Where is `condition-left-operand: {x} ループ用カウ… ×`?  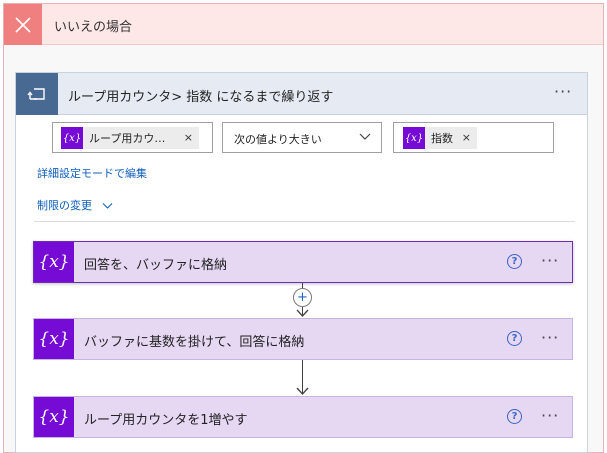
condition-left-operand: {x} ループ用カウ… × is located at coordinates (132, 137).